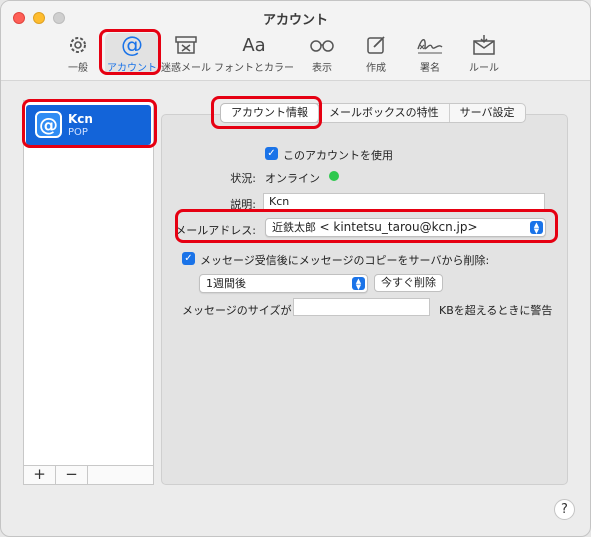 This screenshot has width=591, height=537. I want to click on size-warning-field, so click(361, 307).